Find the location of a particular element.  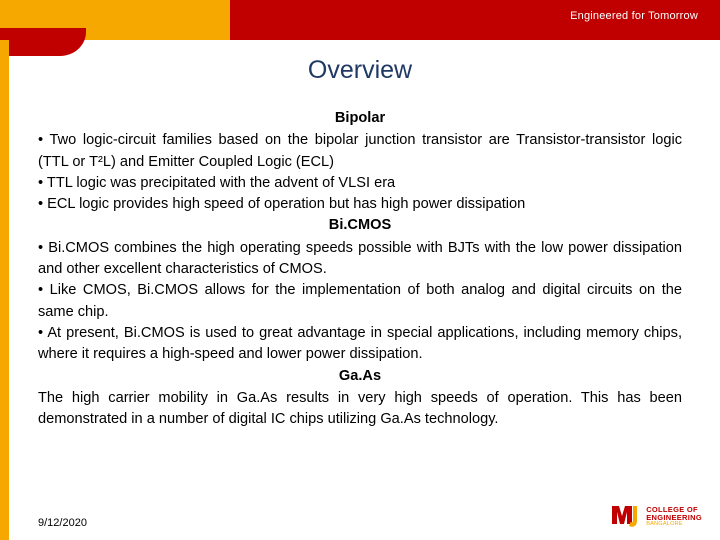

mvj-logo-line3: BANGALORE is located at coordinates (664, 523).